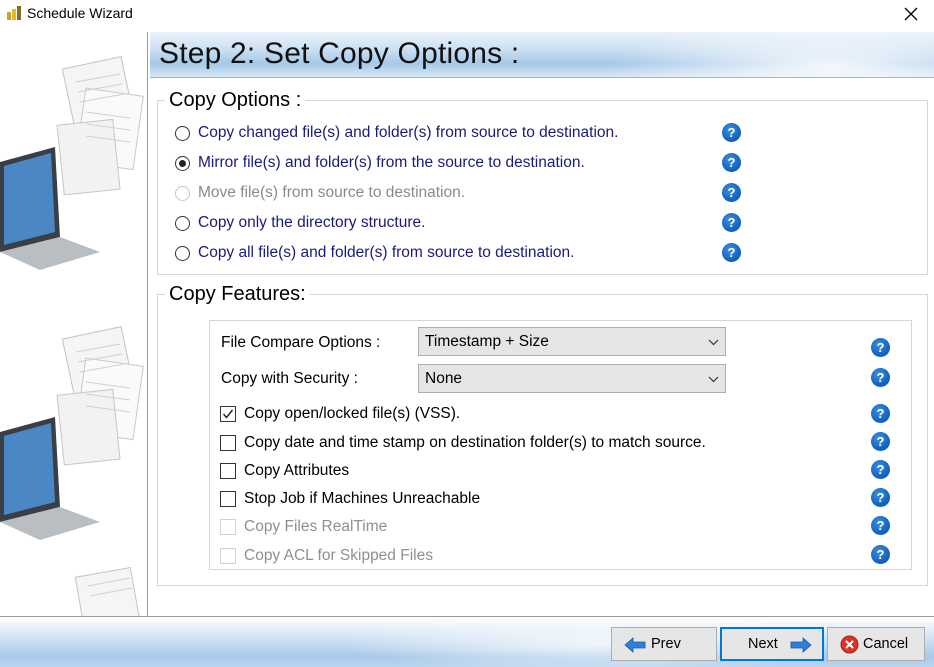  What do you see at coordinates (352, 413) in the screenshot?
I see `checkbox-label: Copy open/locked file(s) (VSS).` at bounding box center [352, 413].